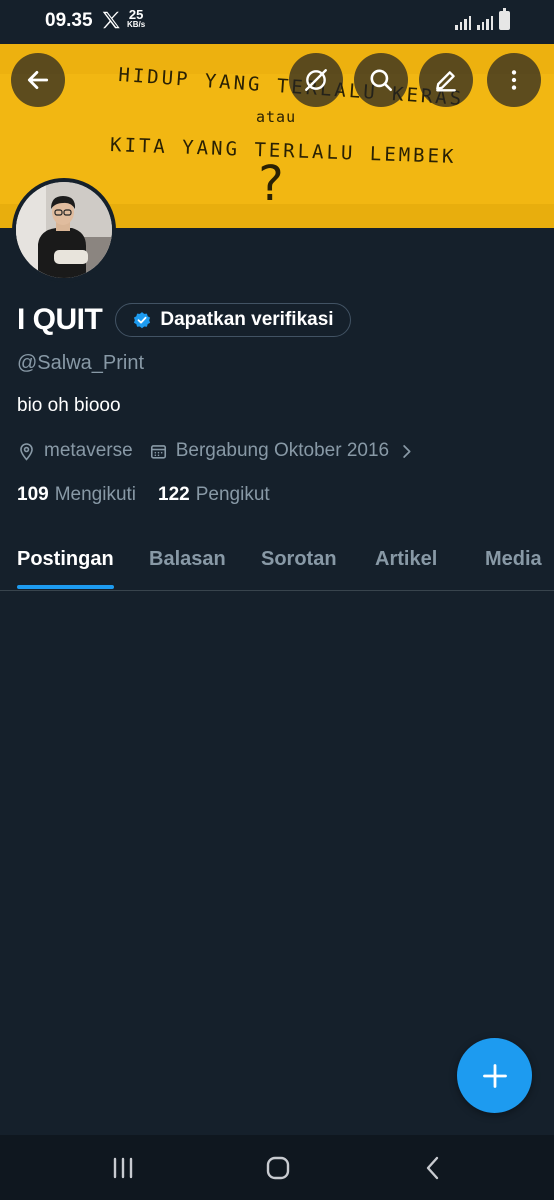 The image size is (554, 1200). Describe the element at coordinates (407, 451) in the screenshot. I see `chevron-right-icon` at that location.